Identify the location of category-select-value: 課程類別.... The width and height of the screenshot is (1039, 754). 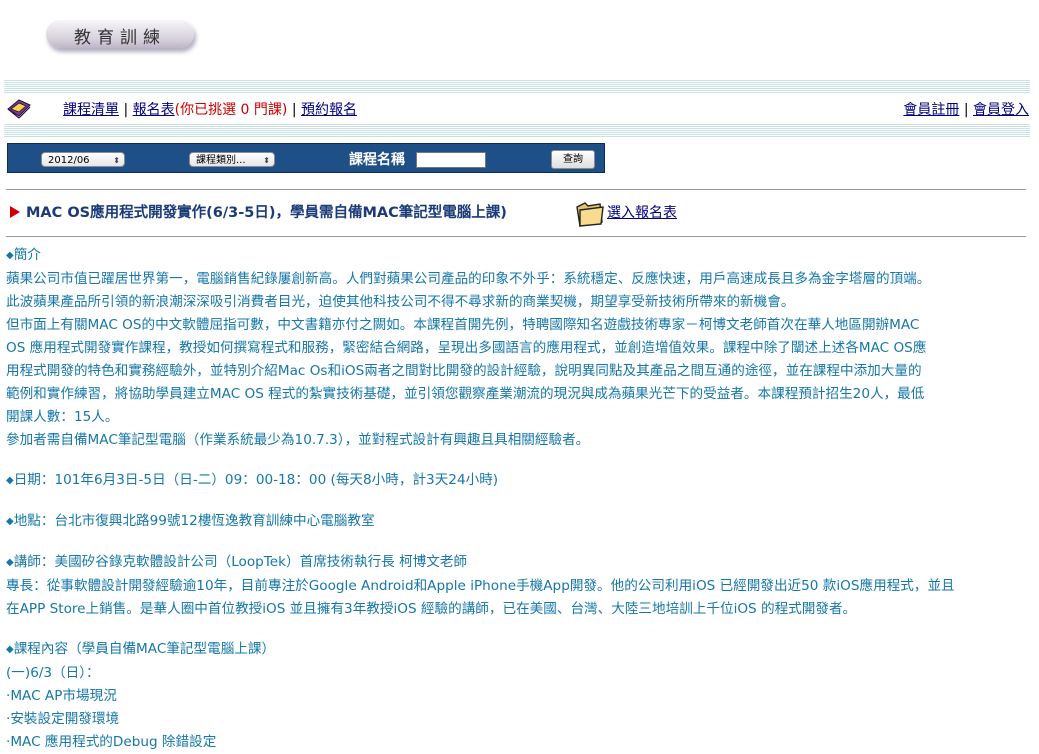
(221, 160).